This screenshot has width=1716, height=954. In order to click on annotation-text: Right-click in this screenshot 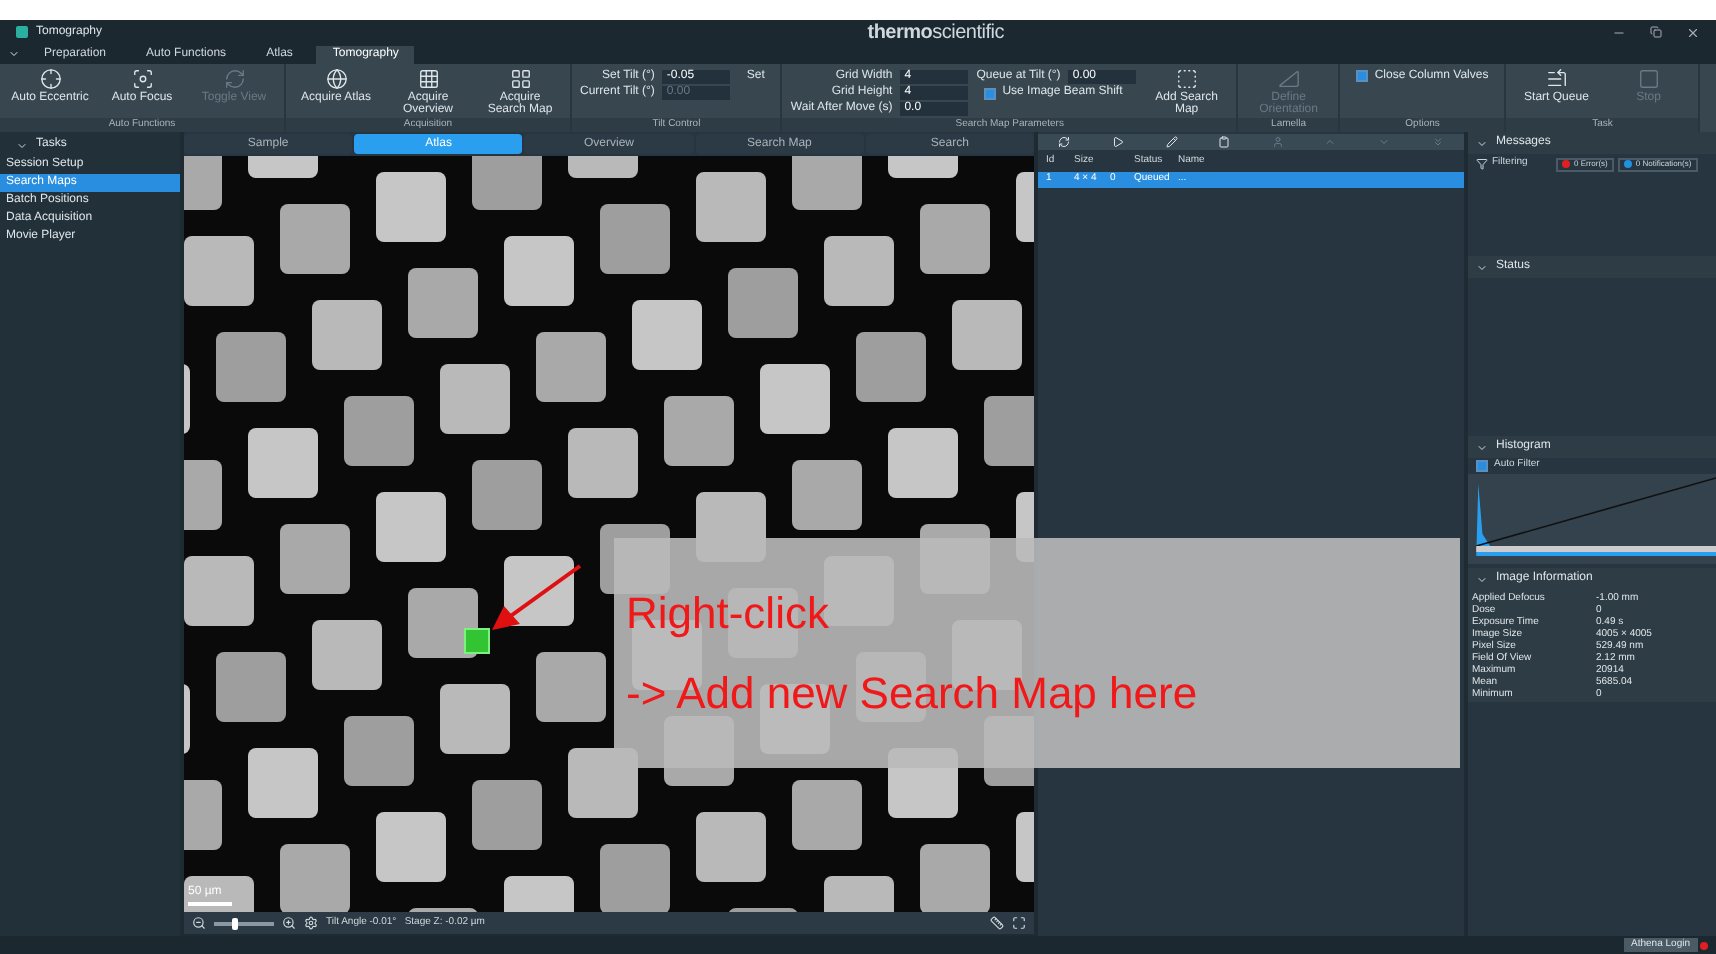, I will do `click(728, 613)`.